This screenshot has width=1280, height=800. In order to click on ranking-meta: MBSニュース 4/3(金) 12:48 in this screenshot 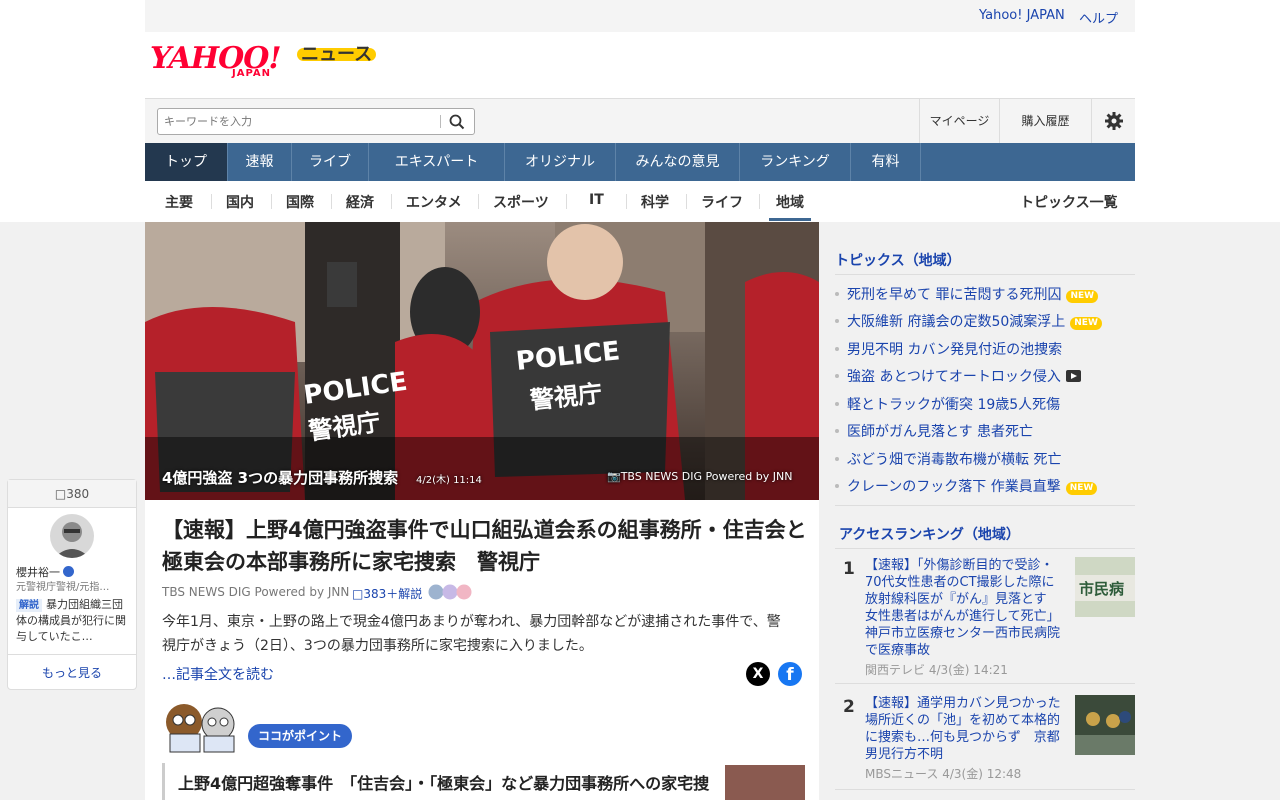, I will do `click(943, 774)`.